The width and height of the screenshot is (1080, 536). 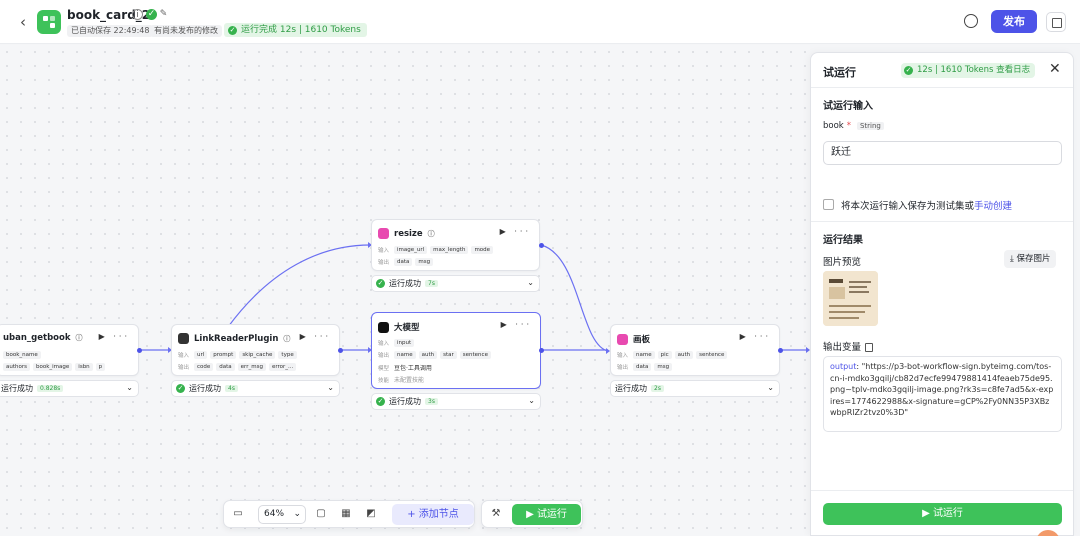 I want to click on input-chip: max_length, so click(x=449, y=250).